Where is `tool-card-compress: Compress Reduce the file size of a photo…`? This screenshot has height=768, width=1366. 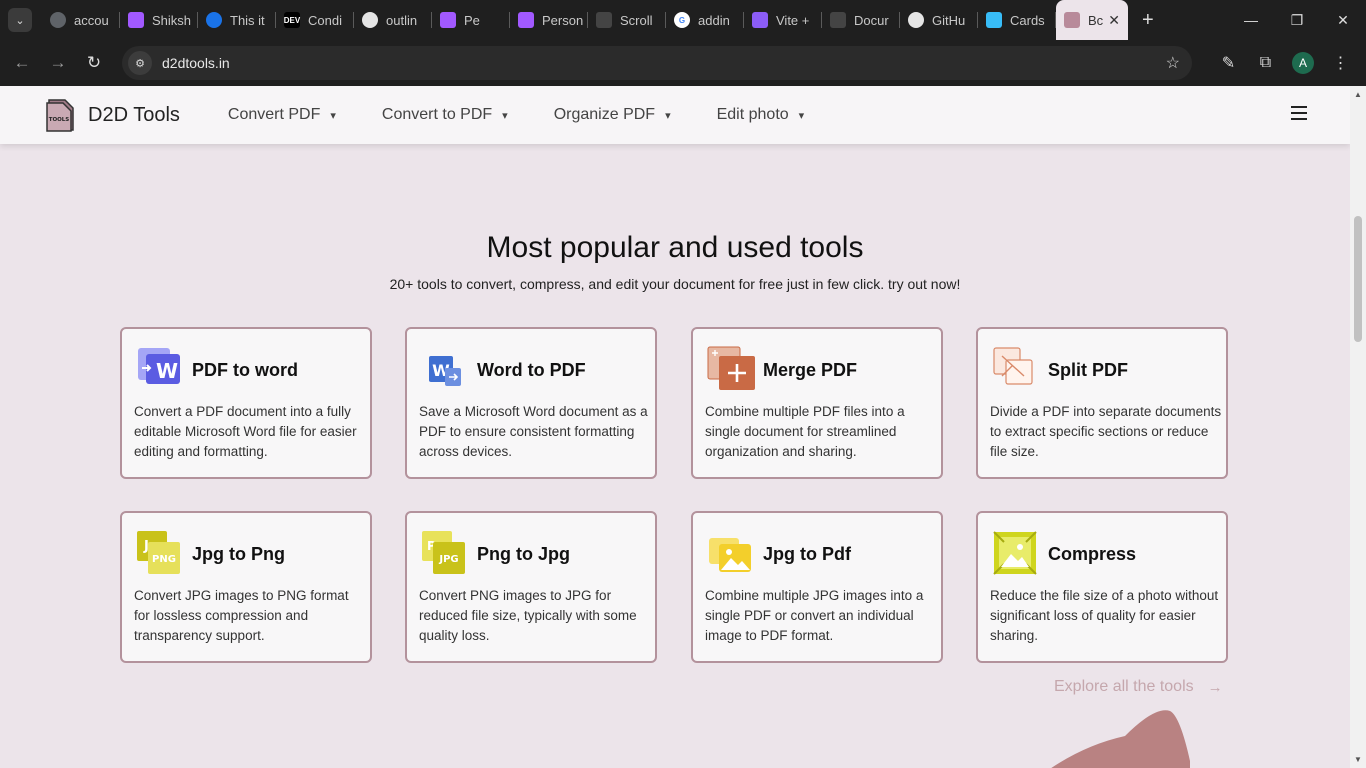
tool-card-compress: Compress Reduce the file size of a photo… is located at coordinates (1102, 587).